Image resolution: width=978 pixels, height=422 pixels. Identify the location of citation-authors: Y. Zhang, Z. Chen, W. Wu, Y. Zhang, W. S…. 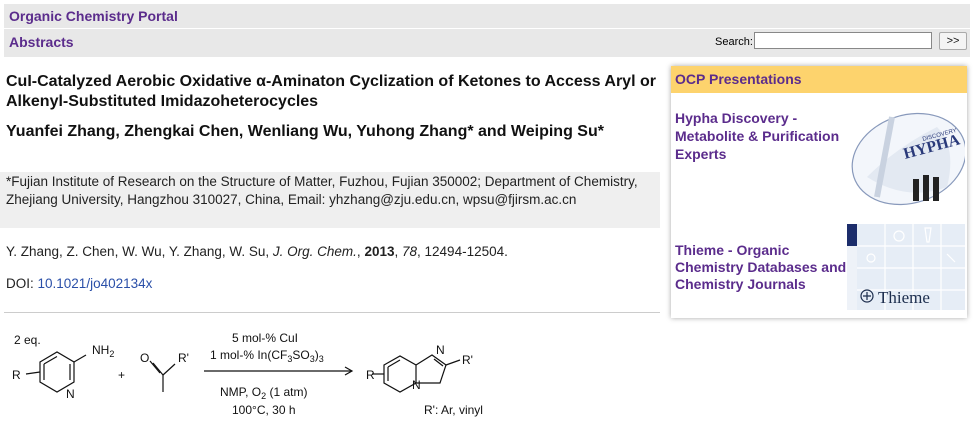
(139, 251).